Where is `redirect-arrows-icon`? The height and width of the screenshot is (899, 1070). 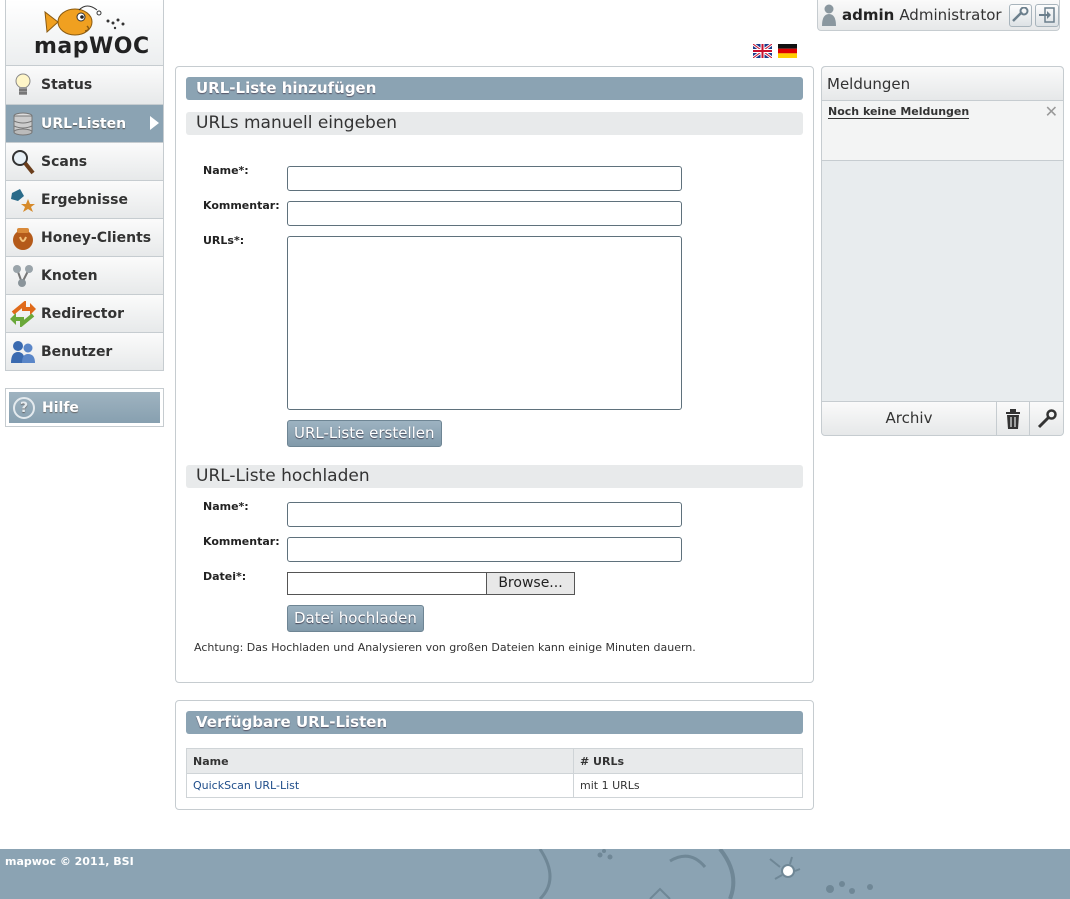 redirect-arrows-icon is located at coordinates (23, 313).